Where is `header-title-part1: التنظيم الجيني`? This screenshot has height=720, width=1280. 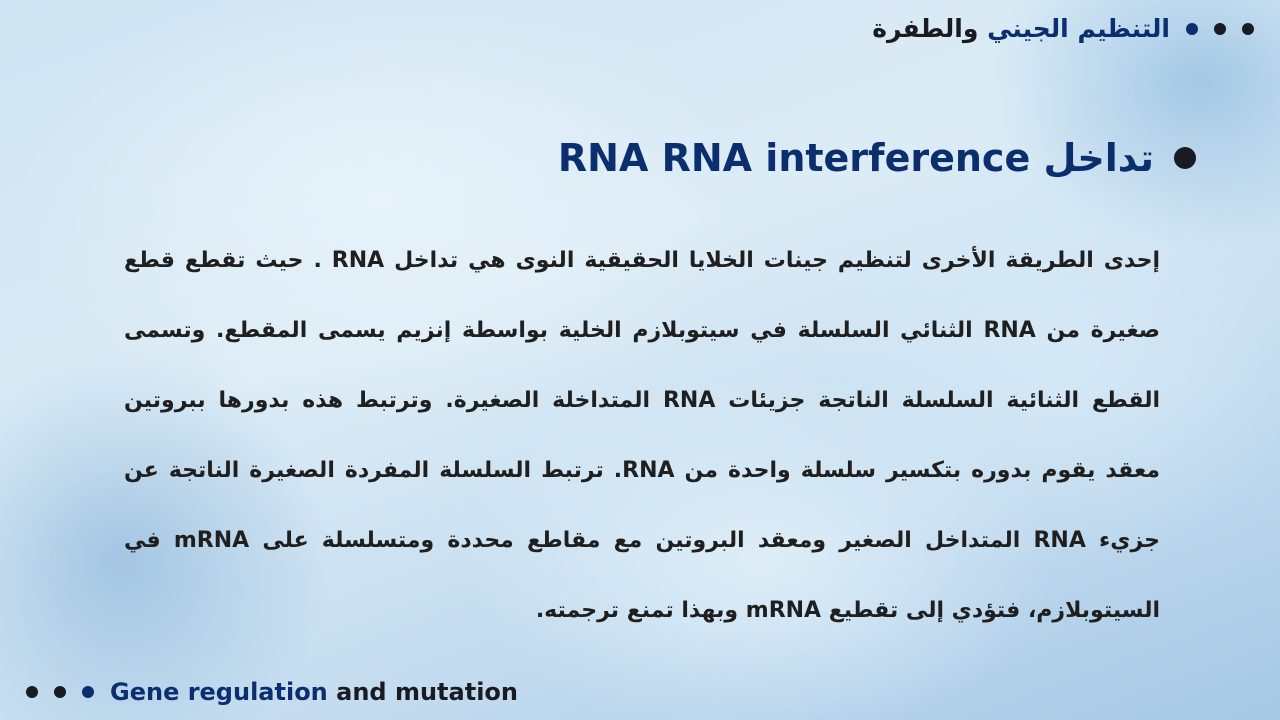 header-title-part1: التنظيم الجيني is located at coordinates (1078, 28).